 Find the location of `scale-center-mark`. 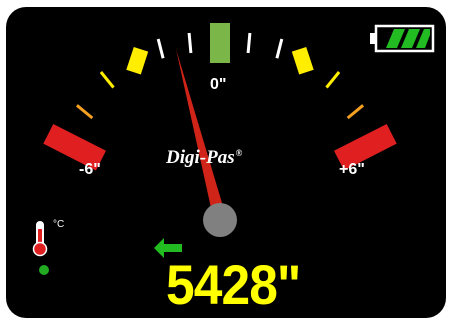

scale-center-mark is located at coordinates (220, 43).